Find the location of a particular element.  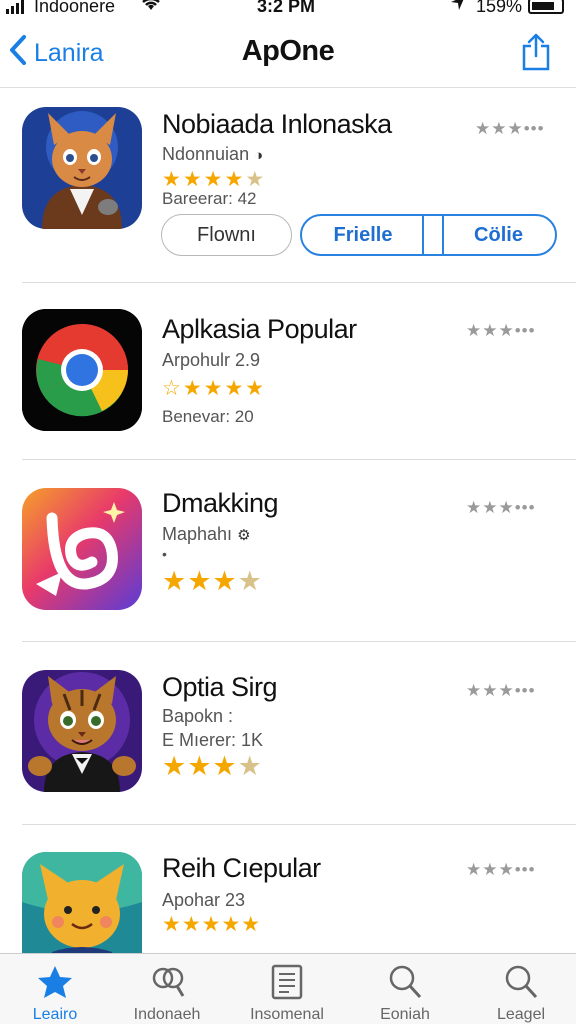

rating-count: Bareerar: 42 is located at coordinates (209, 198).